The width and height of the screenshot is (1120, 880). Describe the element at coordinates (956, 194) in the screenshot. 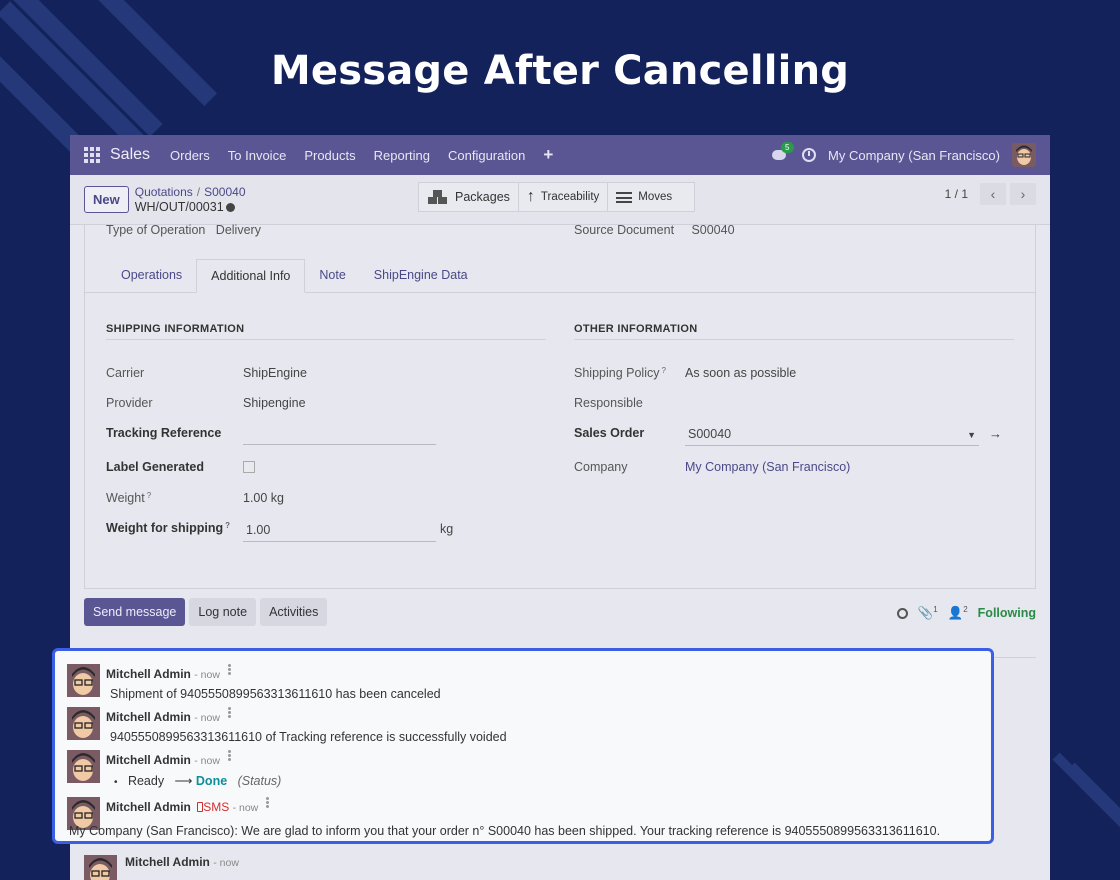

I see `pager-value: 1 / 1` at that location.